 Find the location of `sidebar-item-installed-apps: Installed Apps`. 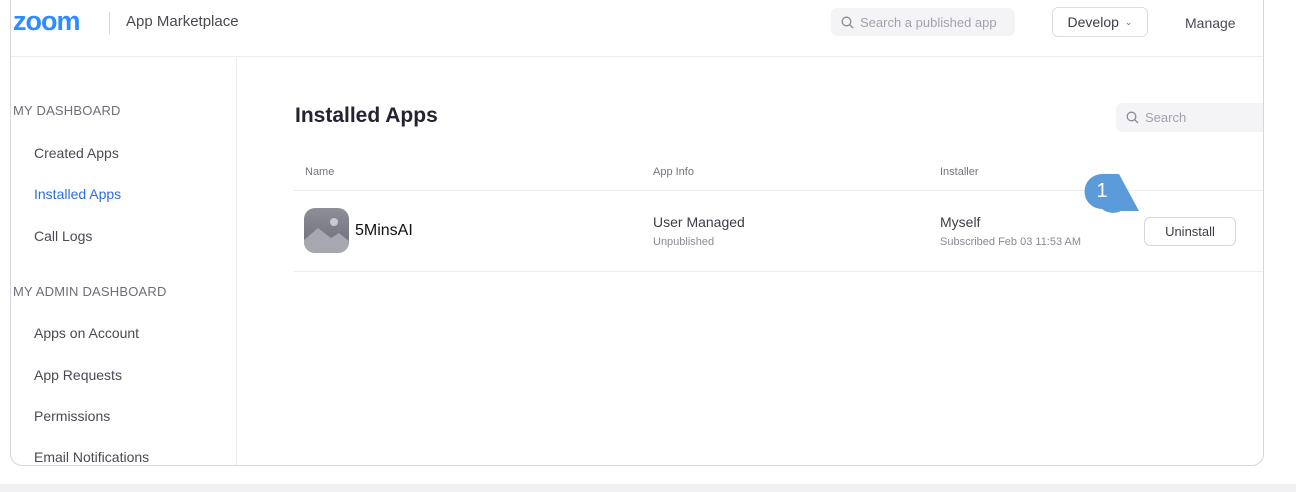

sidebar-item-installed-apps: Installed Apps is located at coordinates (77, 194).